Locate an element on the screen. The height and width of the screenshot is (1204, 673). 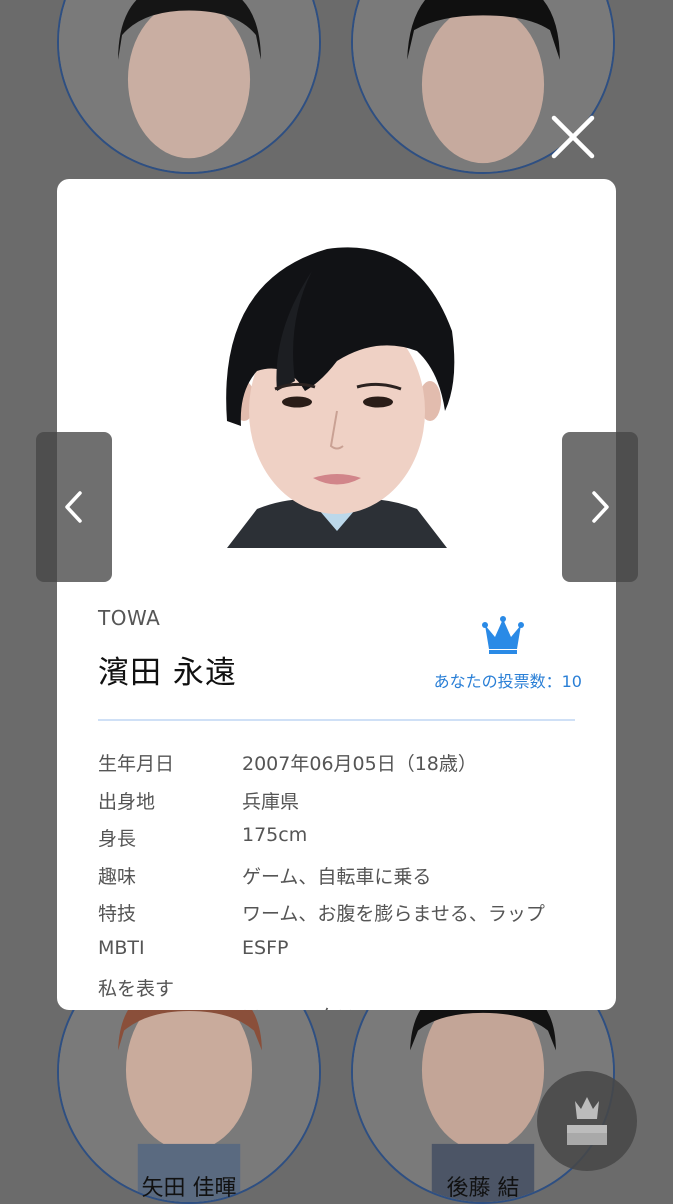
detail-row-mbti: MBTI ESFP is located at coordinates (338, 956).